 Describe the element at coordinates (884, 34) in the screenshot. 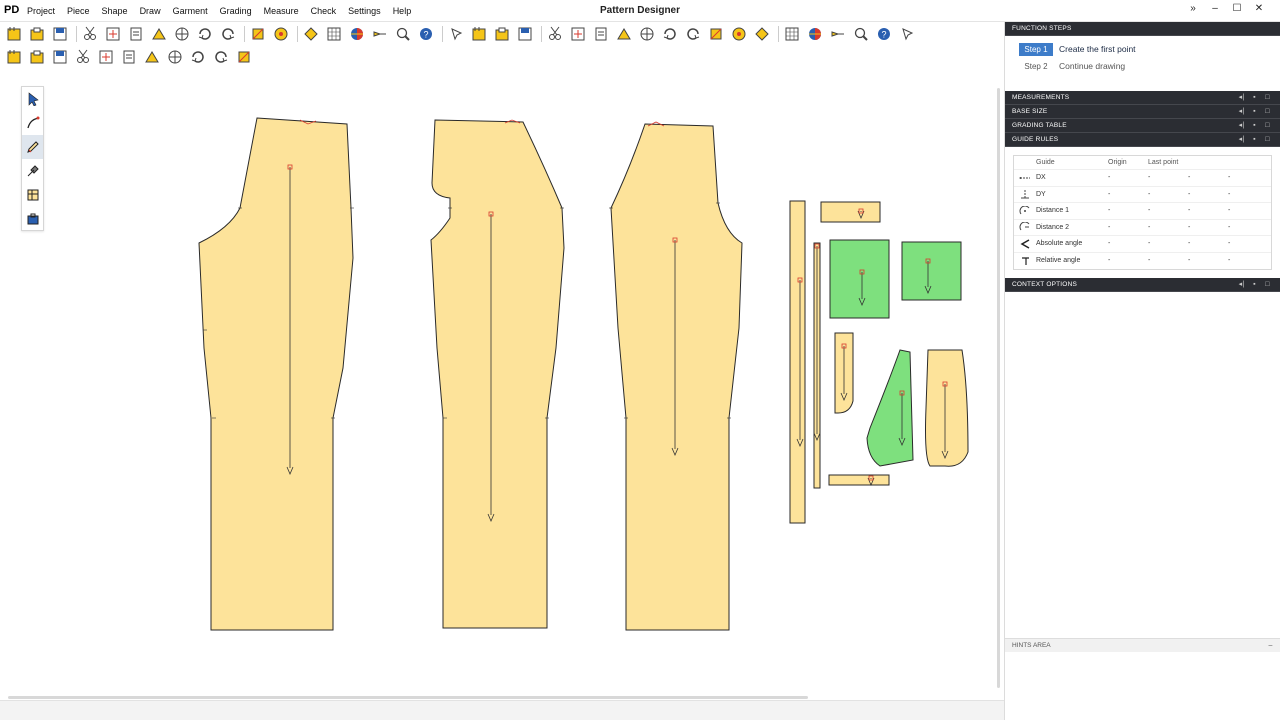

I see `layer-icon: ?` at that location.